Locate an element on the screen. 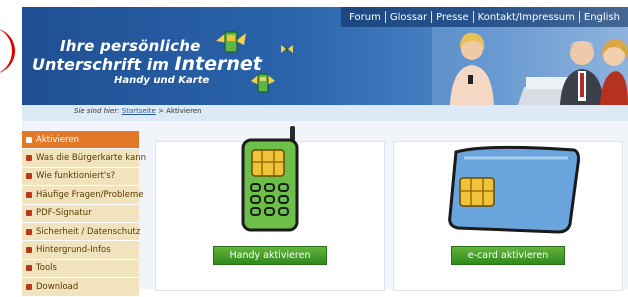  sidebar-item-tools: Tools is located at coordinates (80, 269).